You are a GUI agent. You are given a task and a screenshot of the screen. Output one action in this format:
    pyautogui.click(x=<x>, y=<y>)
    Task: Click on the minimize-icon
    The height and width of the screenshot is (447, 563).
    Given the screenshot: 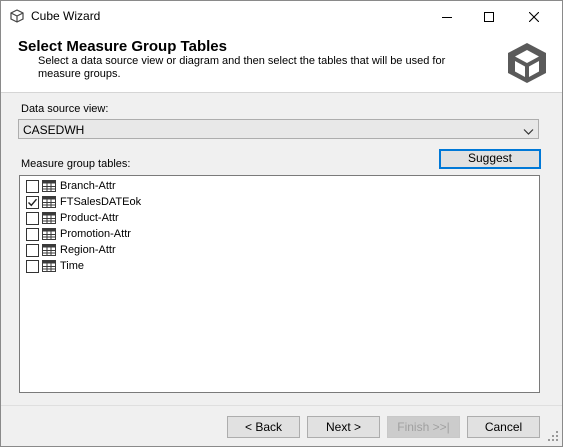 What is the action you would take?
    pyautogui.click(x=447, y=17)
    